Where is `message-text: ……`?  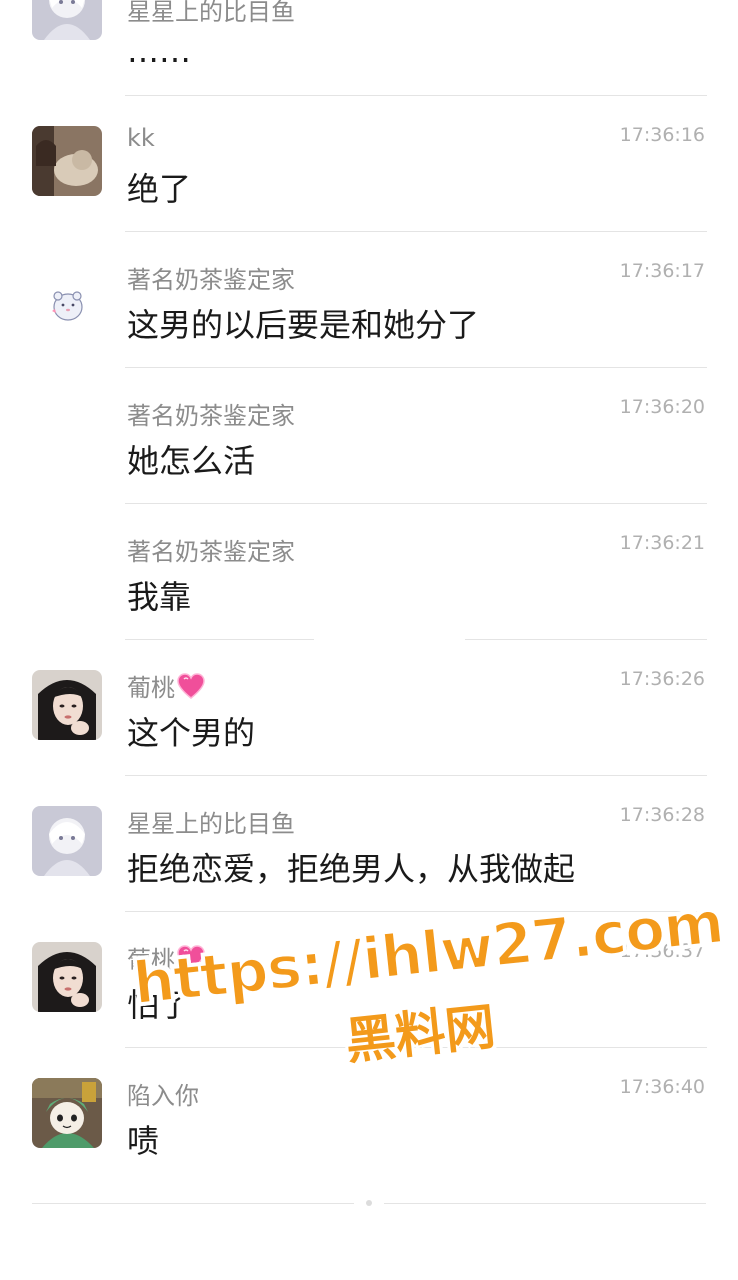 message-text: …… is located at coordinates (159, 51).